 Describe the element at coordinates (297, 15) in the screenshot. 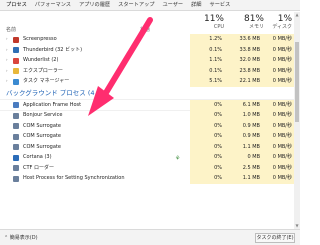

I see `scroll-up-icon: ▲` at that location.